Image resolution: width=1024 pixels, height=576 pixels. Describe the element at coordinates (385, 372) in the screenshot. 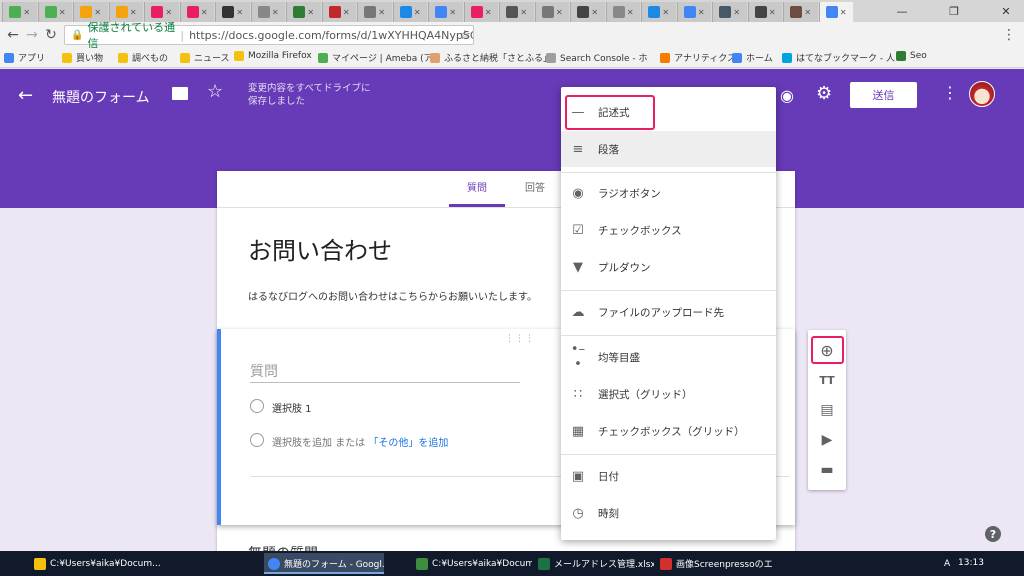

I see `question-title-input: 質問` at that location.